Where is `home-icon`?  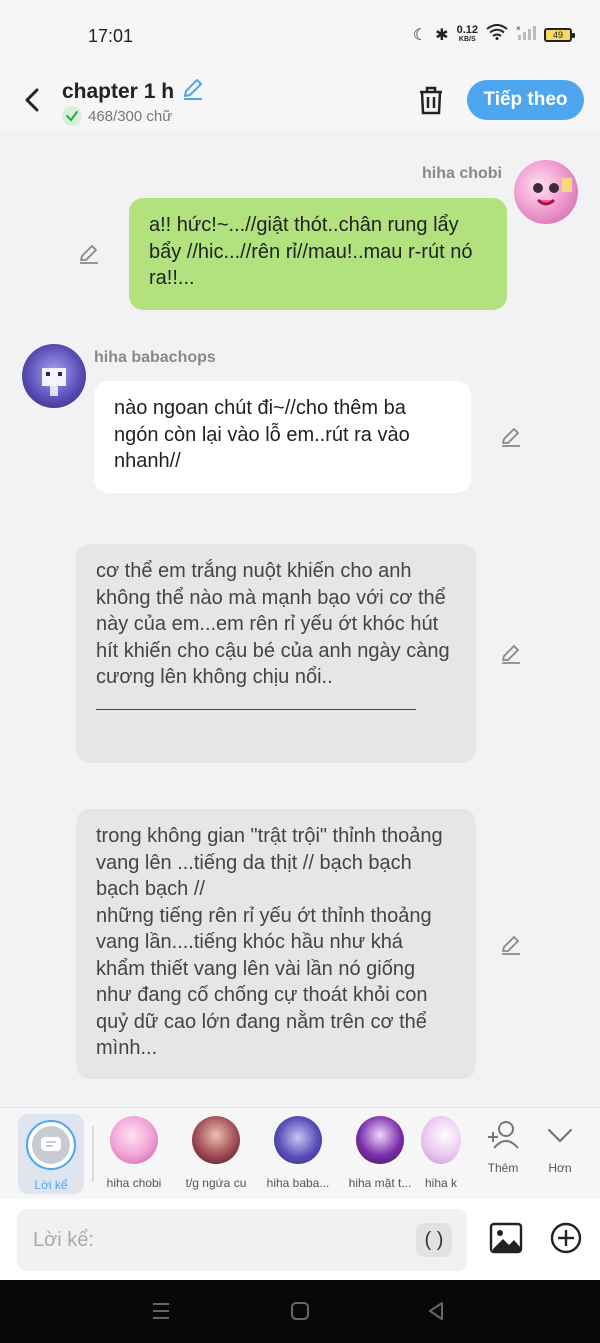
home-icon is located at coordinates (300, 1313).